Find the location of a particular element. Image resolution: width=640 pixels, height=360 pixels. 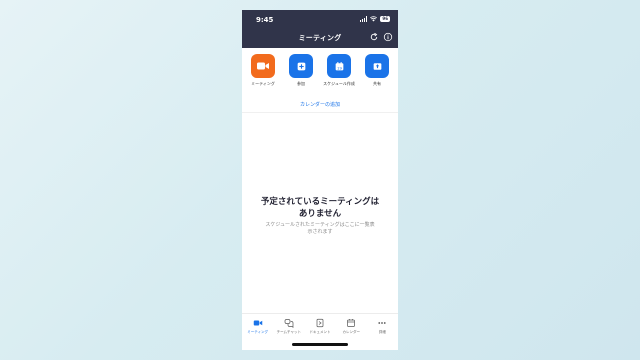

join-button: 参加 is located at coordinates (301, 77).